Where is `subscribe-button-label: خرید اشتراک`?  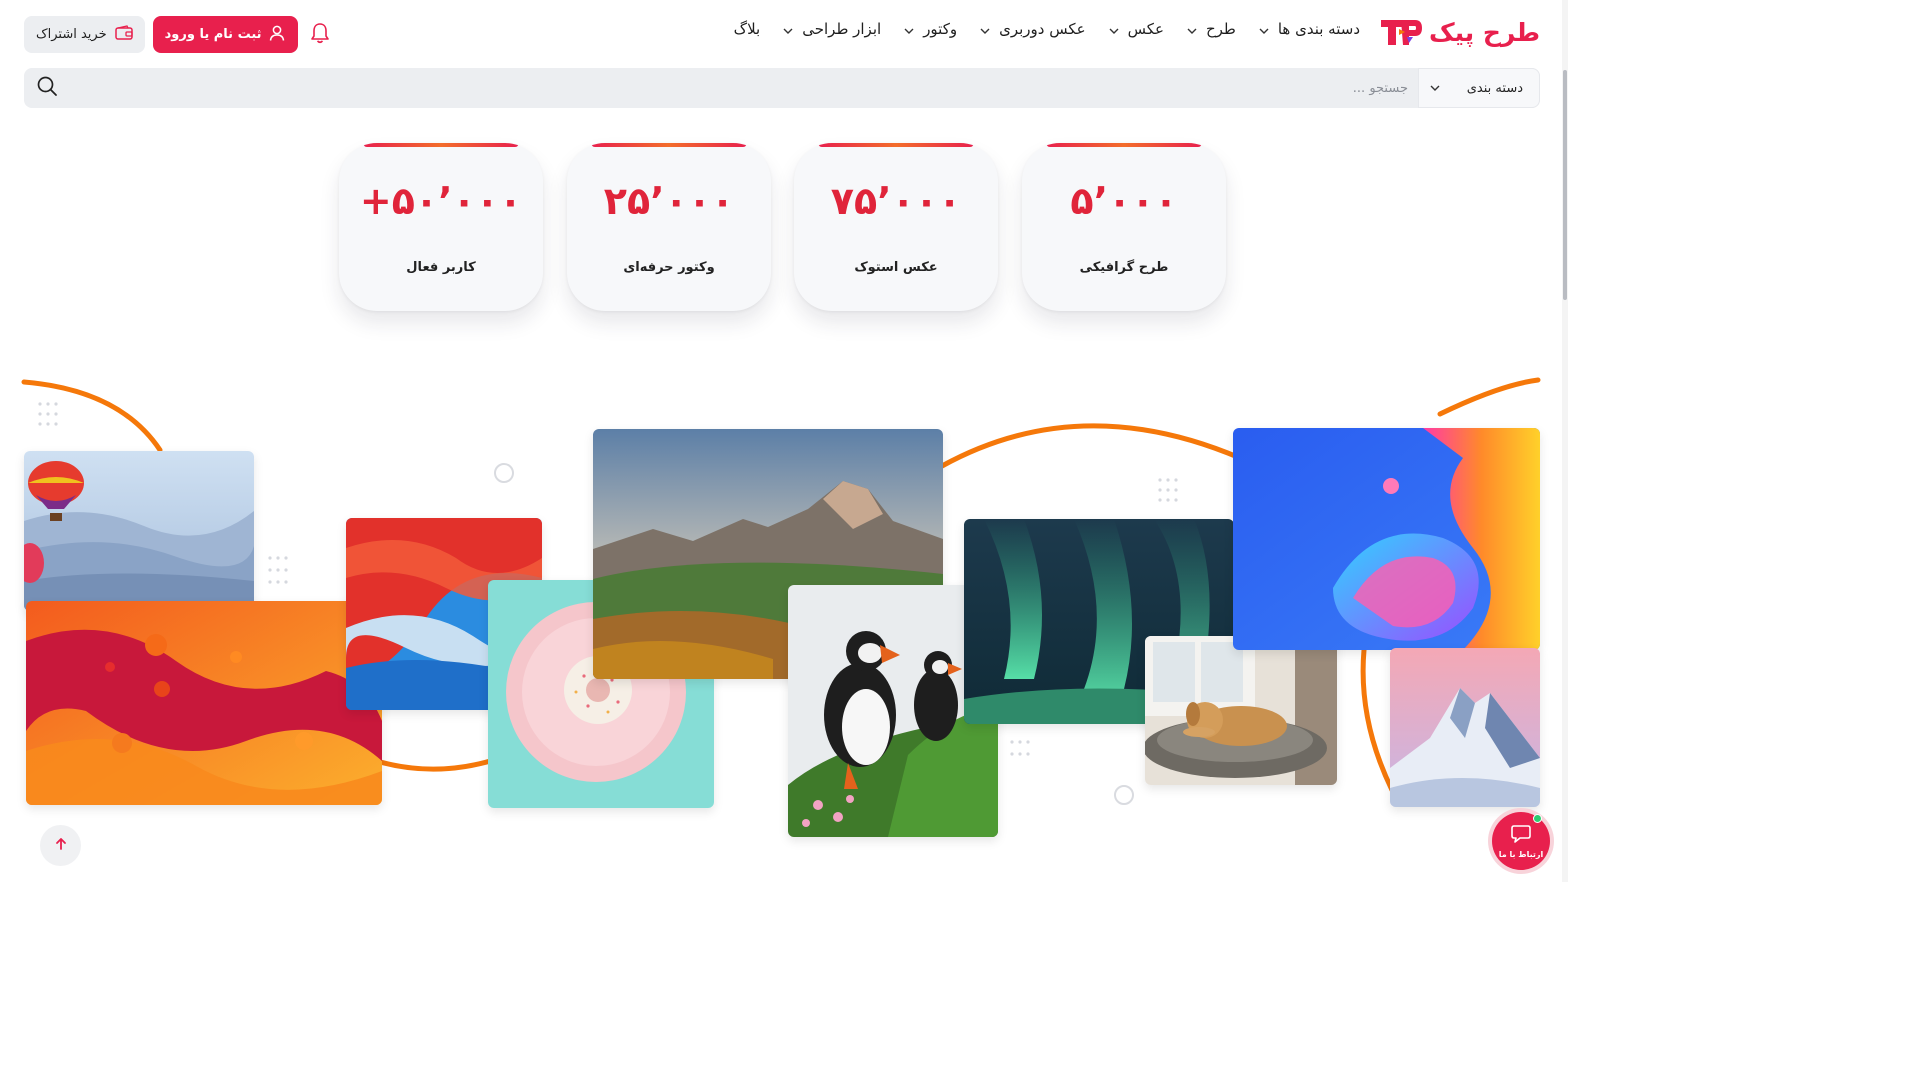
subscribe-button-label: خرید اشتراک is located at coordinates (71, 34).